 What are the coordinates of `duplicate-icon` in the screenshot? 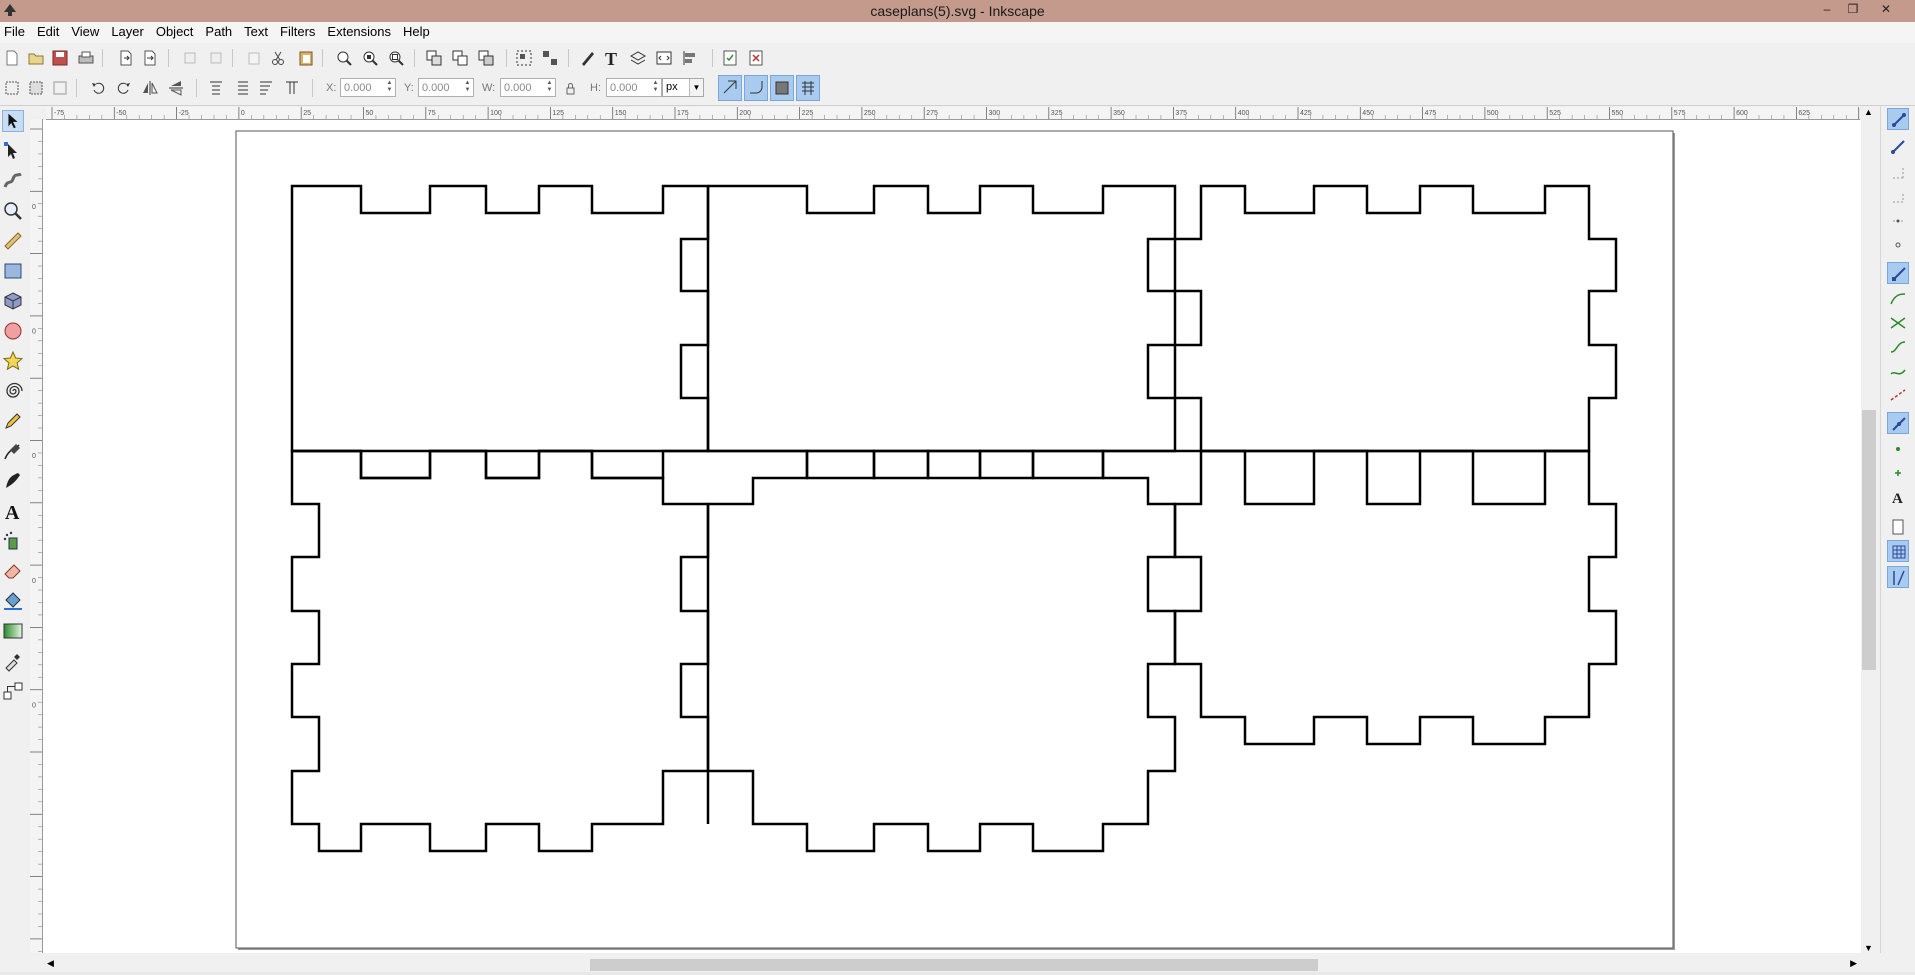 It's located at (434, 58).